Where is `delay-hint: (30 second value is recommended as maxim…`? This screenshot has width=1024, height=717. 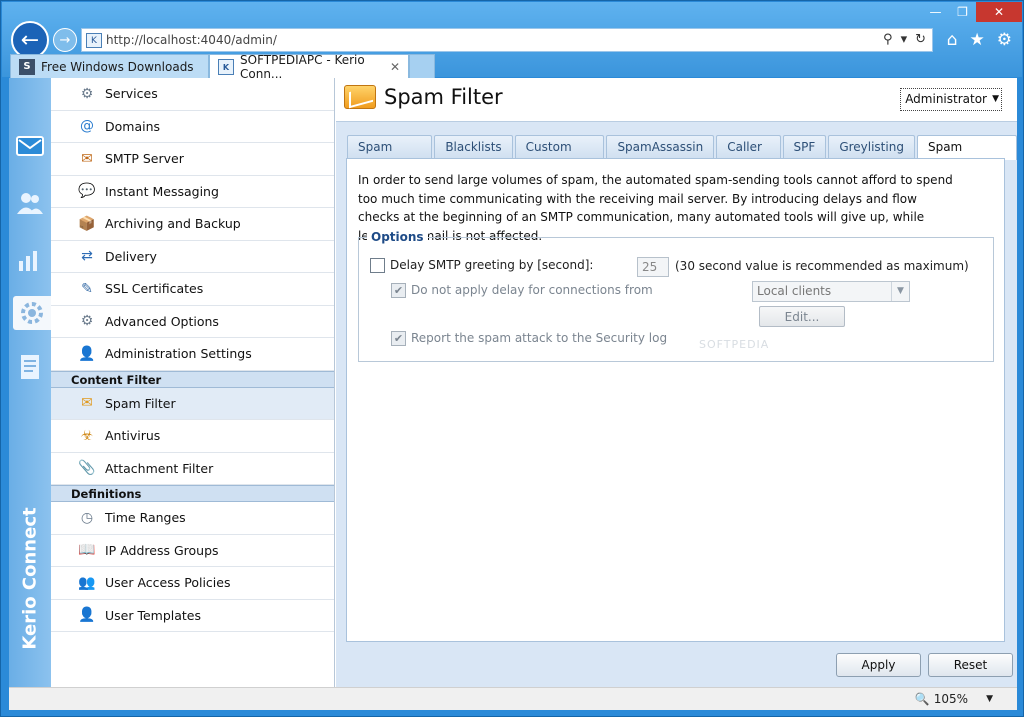
delay-hint: (30 second value is recommended as maxim… is located at coordinates (822, 266).